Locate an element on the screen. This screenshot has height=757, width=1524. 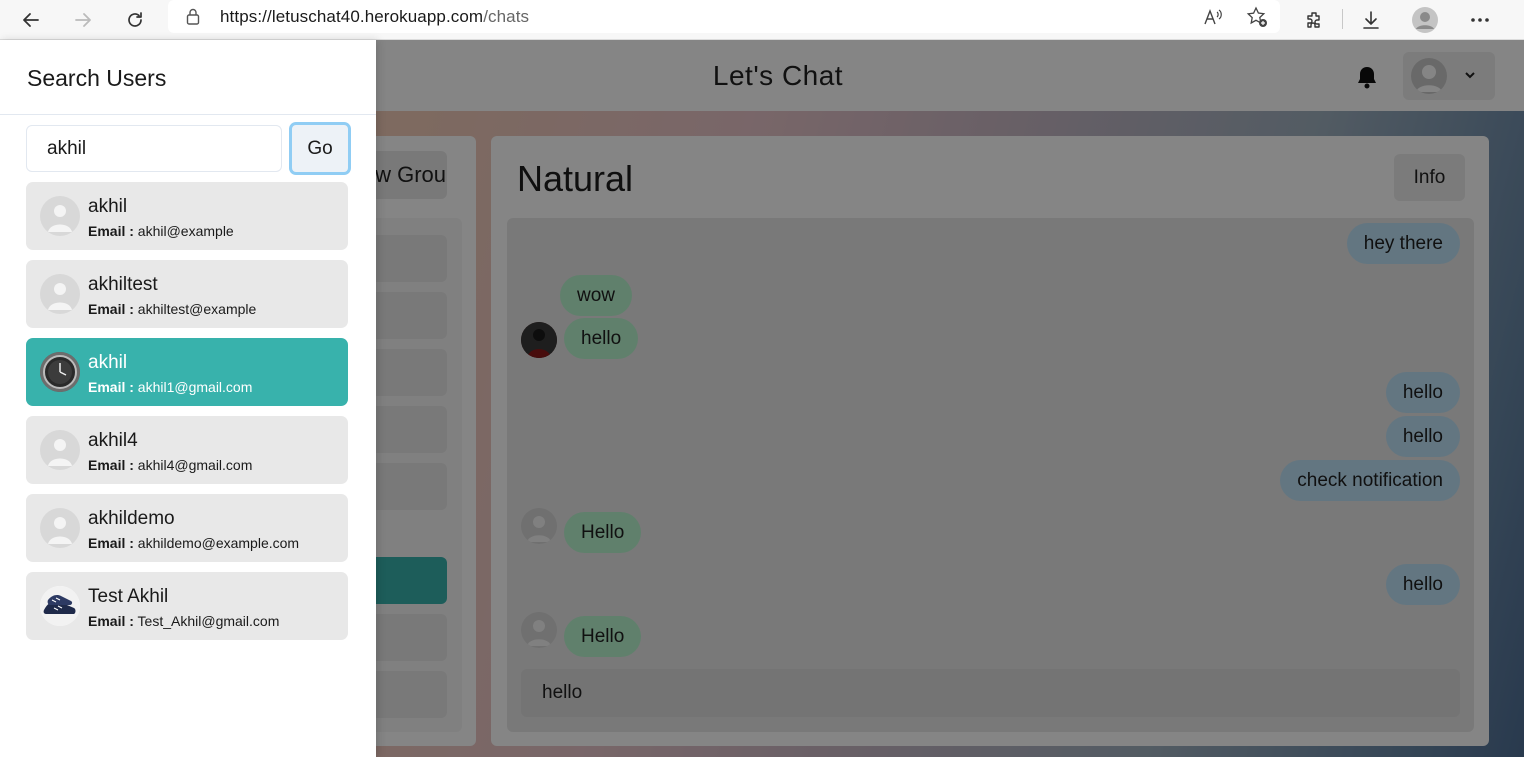
search-input is located at coordinates (154, 148).